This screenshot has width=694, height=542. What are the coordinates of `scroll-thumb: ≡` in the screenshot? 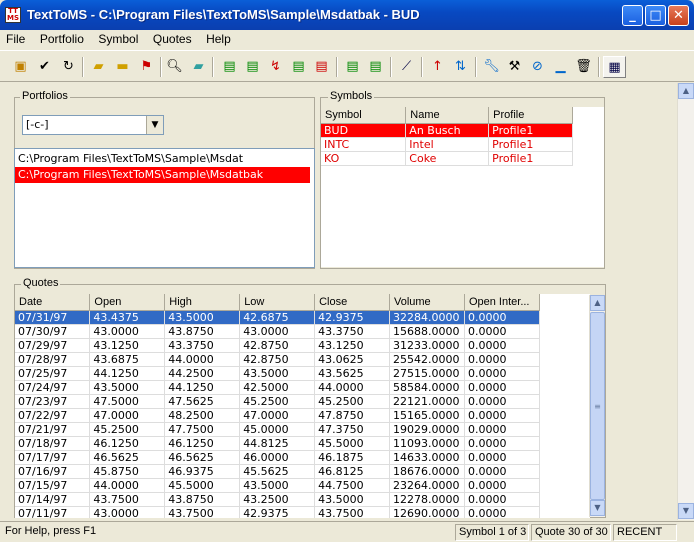 It's located at (597, 406).